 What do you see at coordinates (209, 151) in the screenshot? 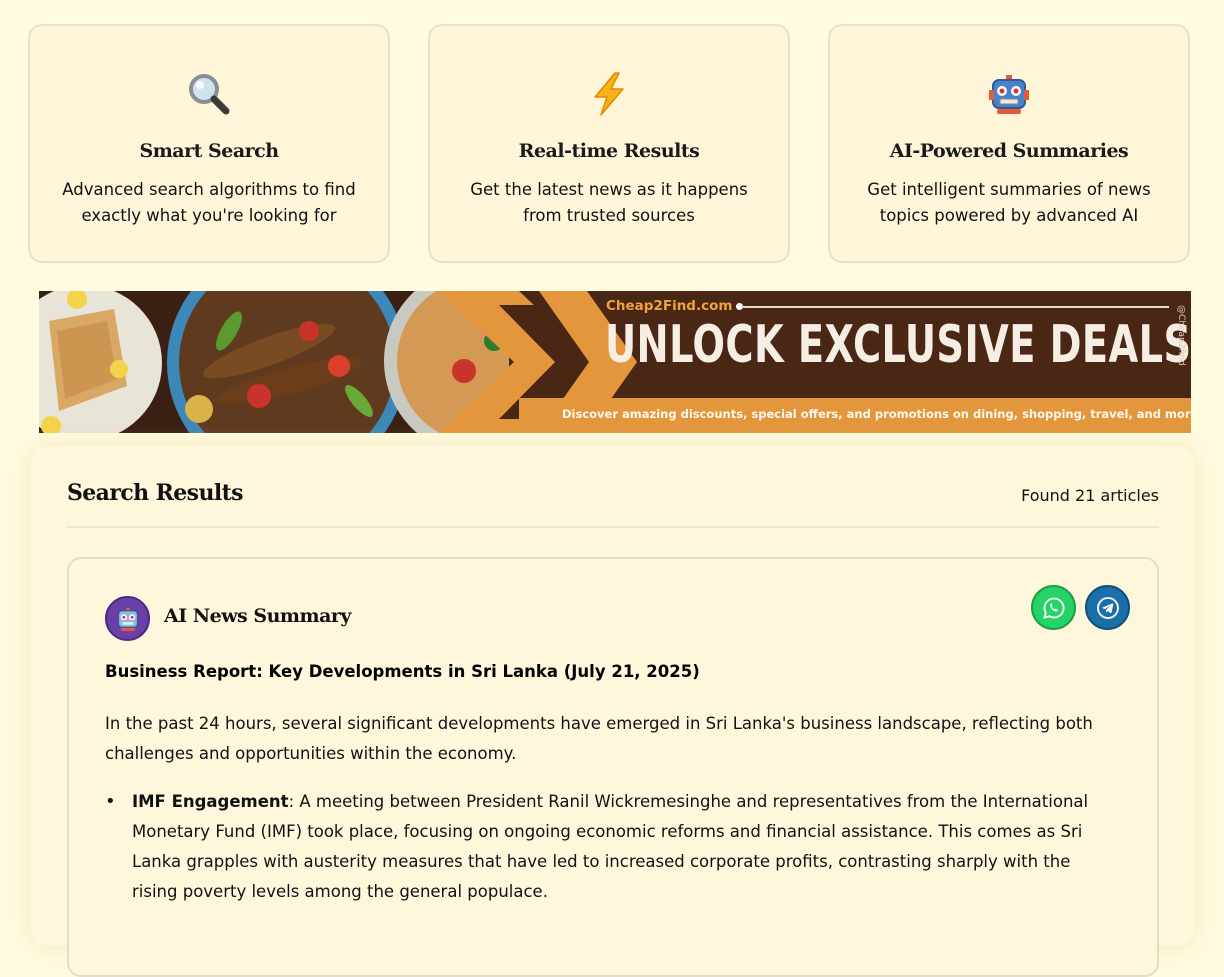
I see `feature-title: Smart Search` at bounding box center [209, 151].